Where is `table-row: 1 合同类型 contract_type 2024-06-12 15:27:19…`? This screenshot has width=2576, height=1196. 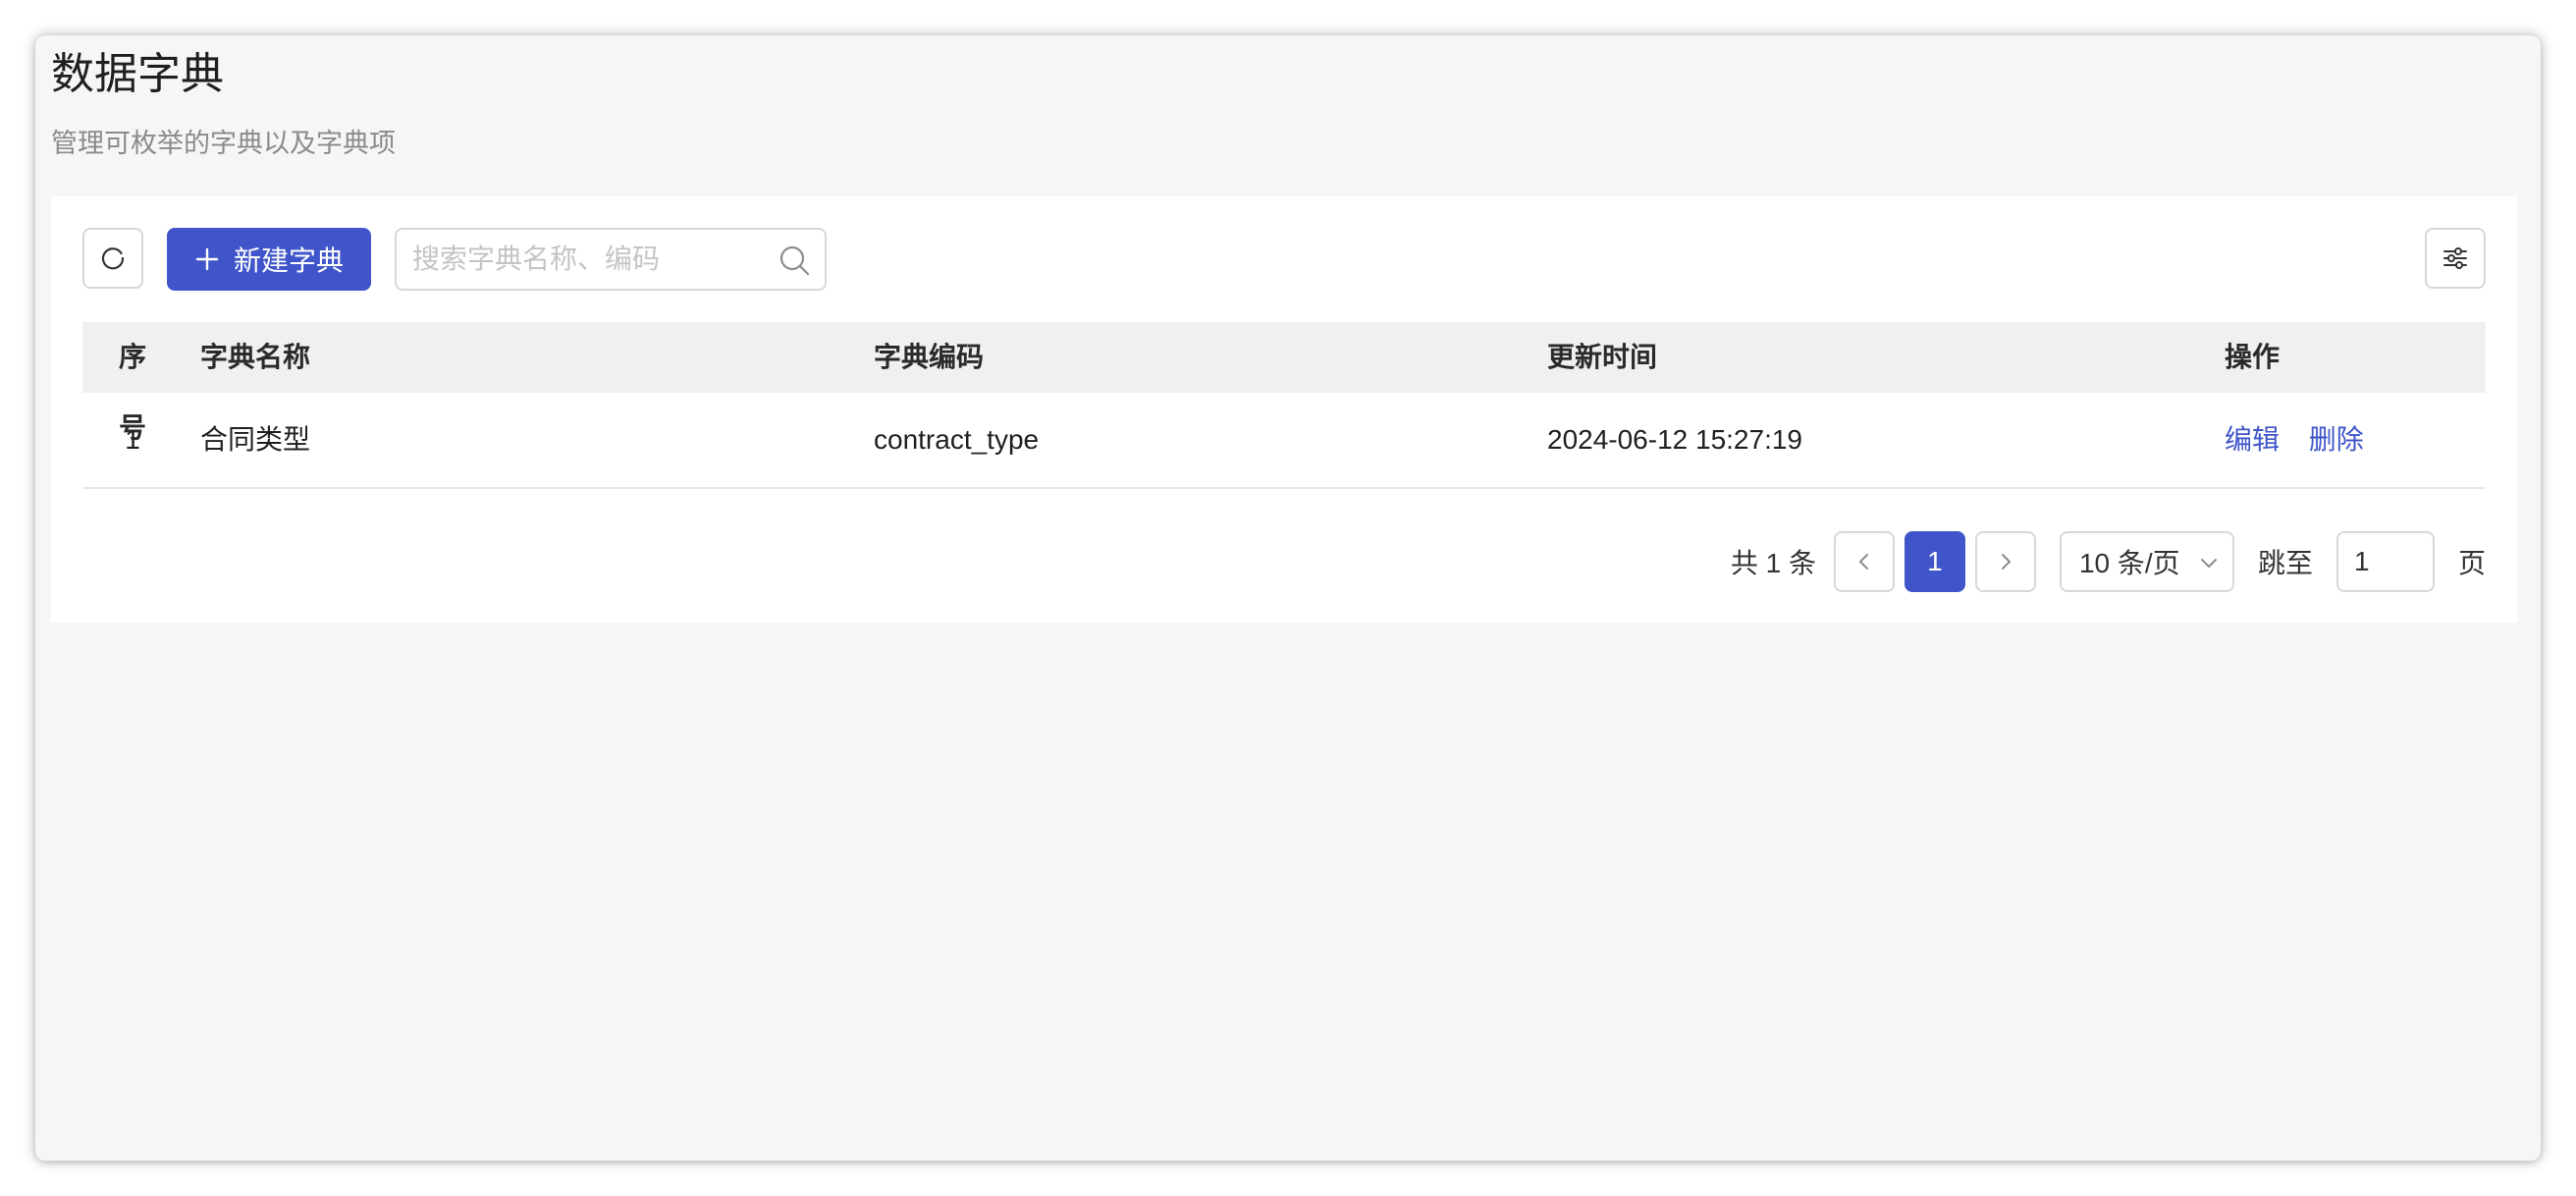
table-row: 1 合同类型 contract_type 2024-06-12 15:27:19… is located at coordinates (1284, 441).